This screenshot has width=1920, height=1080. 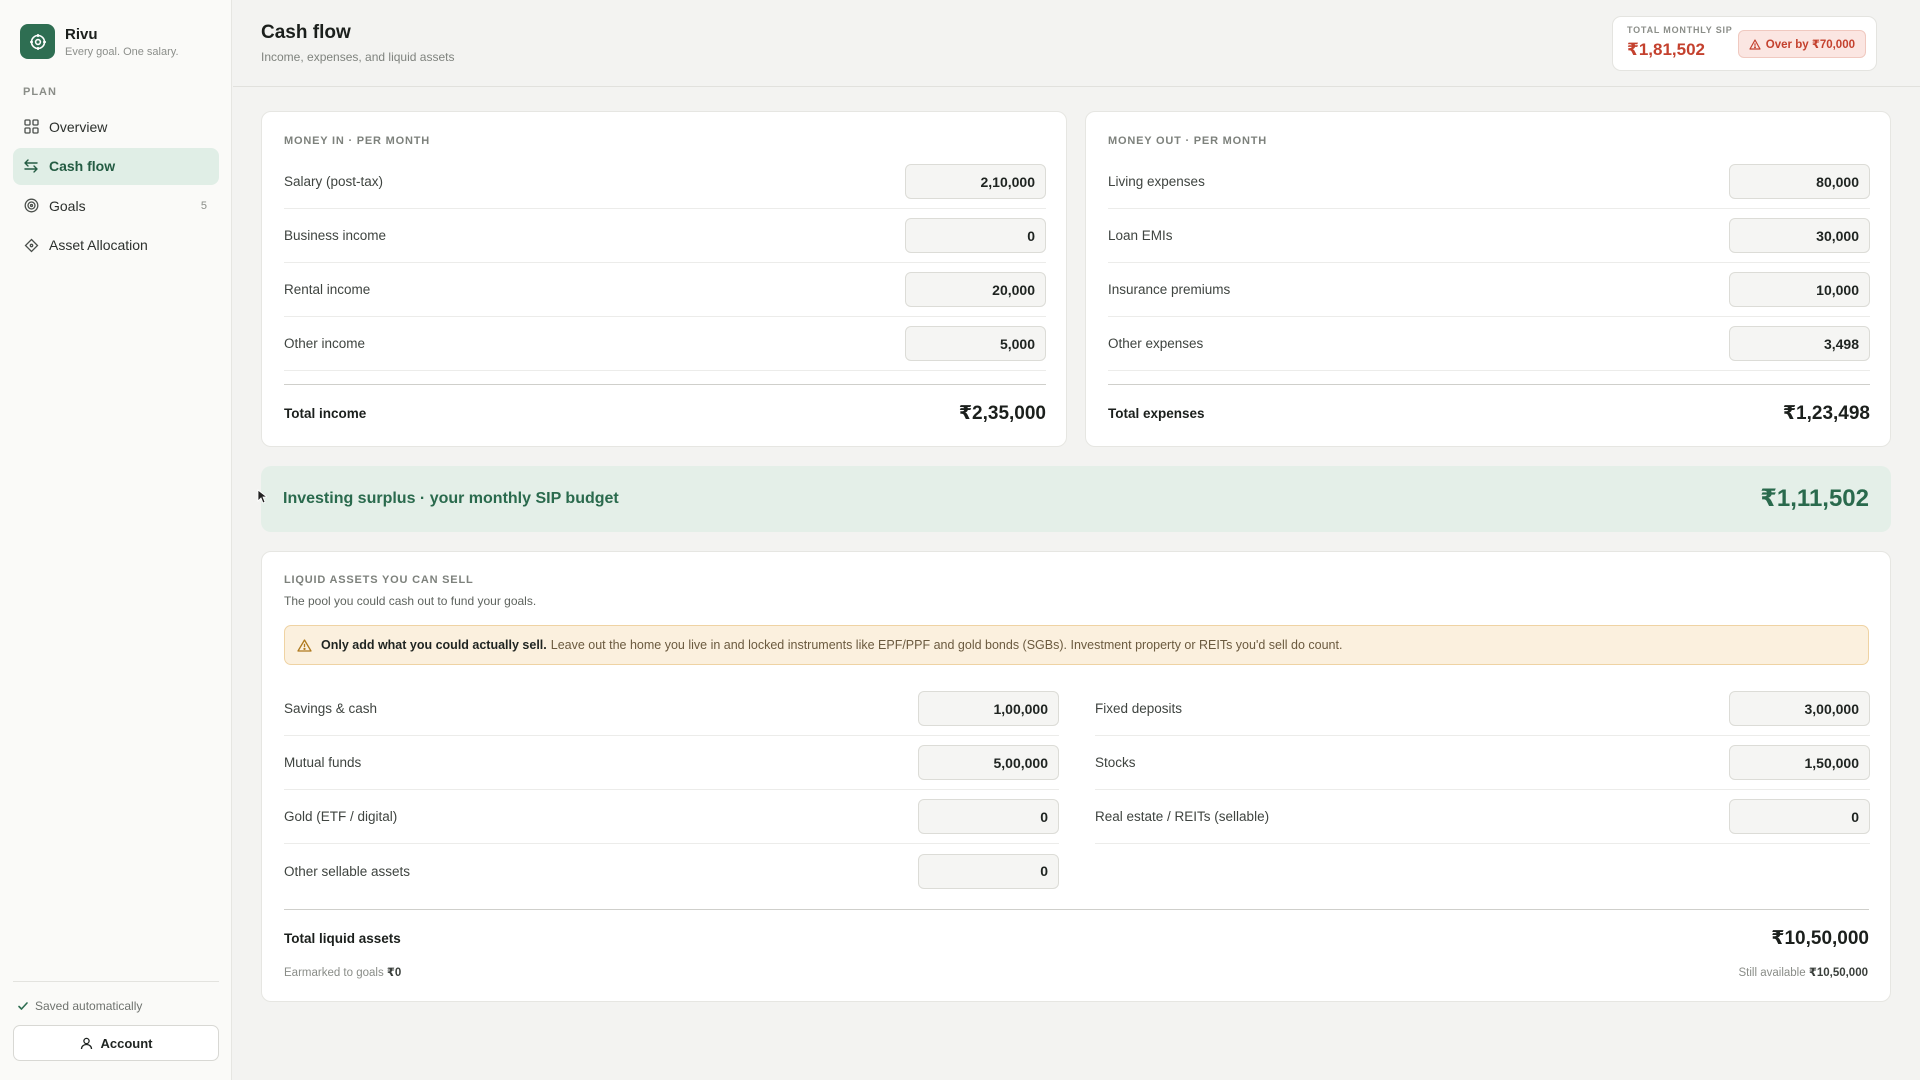 I want to click on salary-input, so click(x=975, y=181).